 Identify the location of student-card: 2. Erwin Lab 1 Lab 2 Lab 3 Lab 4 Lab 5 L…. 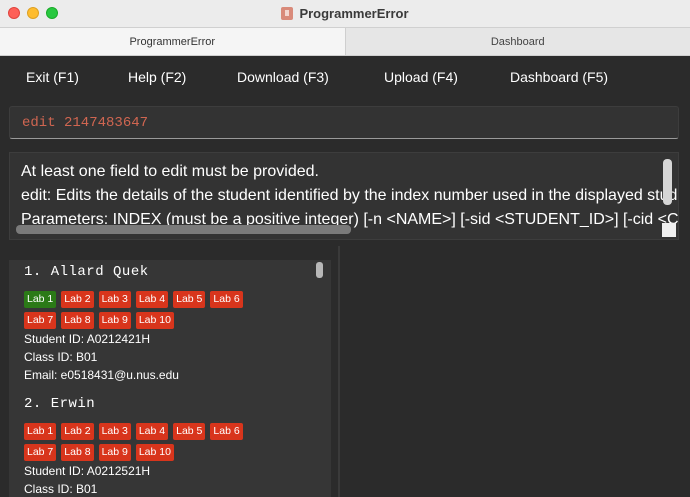
(133, 446).